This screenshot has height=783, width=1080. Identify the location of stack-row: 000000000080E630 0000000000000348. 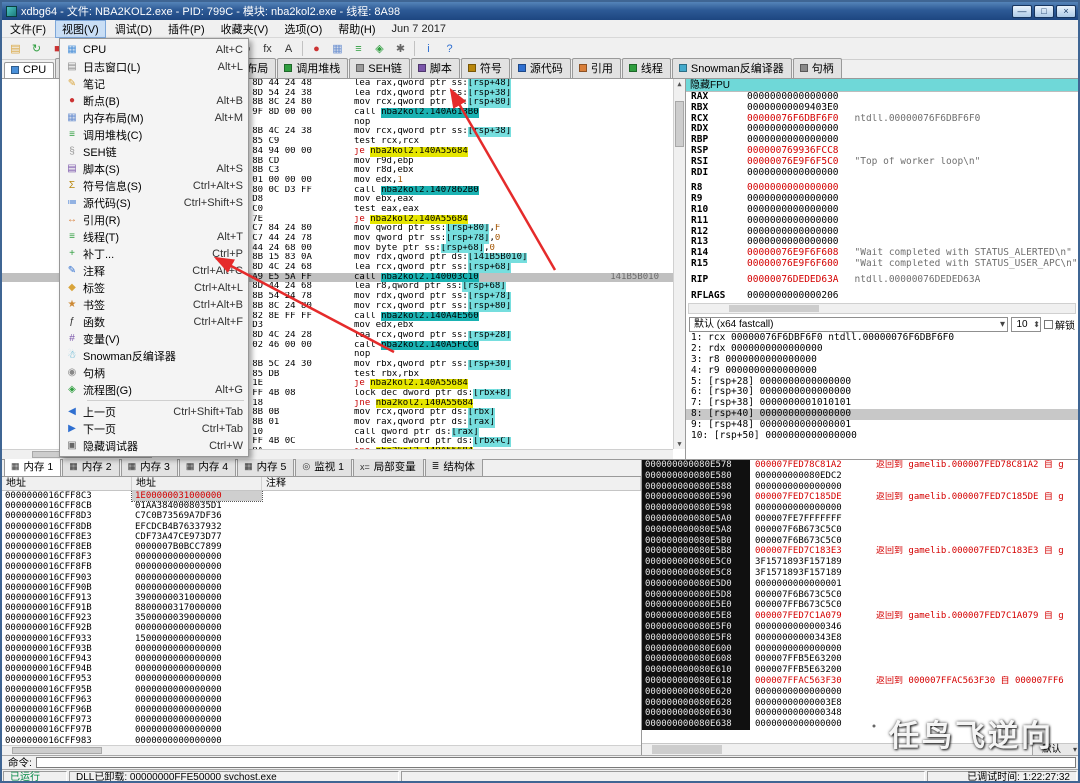
(860, 714).